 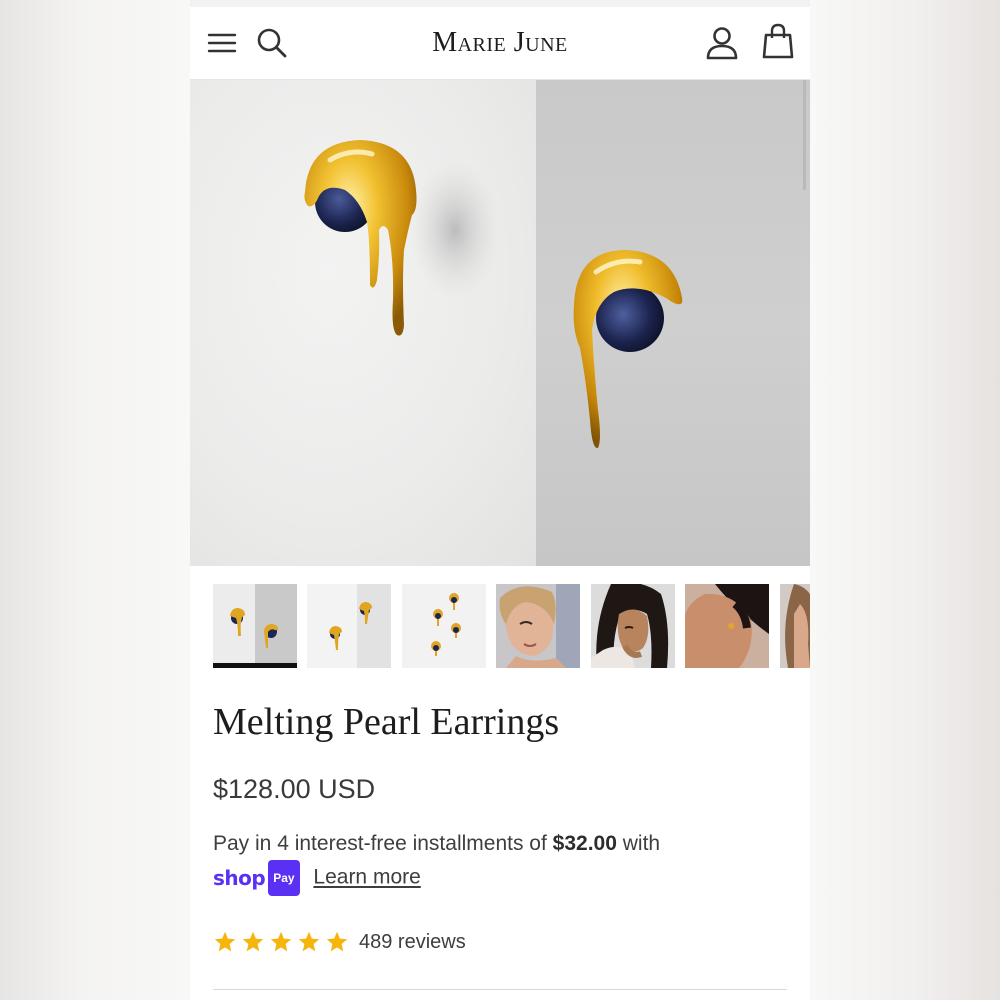 I want to click on thumb-earrings-white, so click(x=349, y=626).